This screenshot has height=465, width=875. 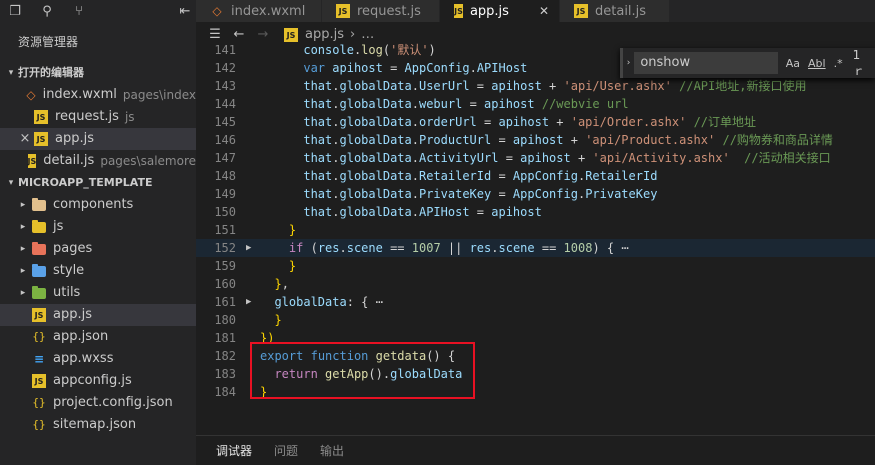 What do you see at coordinates (524, 122) in the screenshot?
I see `code-token: apihost` at bounding box center [524, 122].